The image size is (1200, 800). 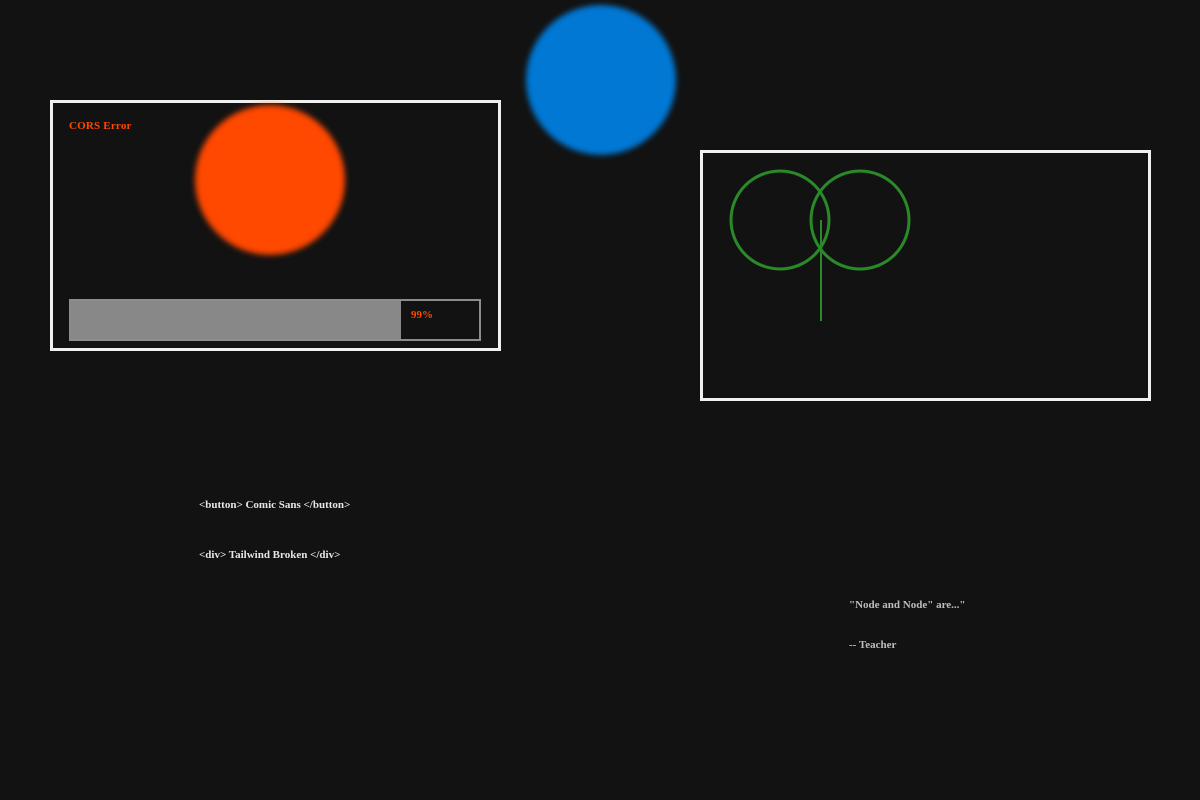 I want to click on blue-circle, so click(x=601, y=80).